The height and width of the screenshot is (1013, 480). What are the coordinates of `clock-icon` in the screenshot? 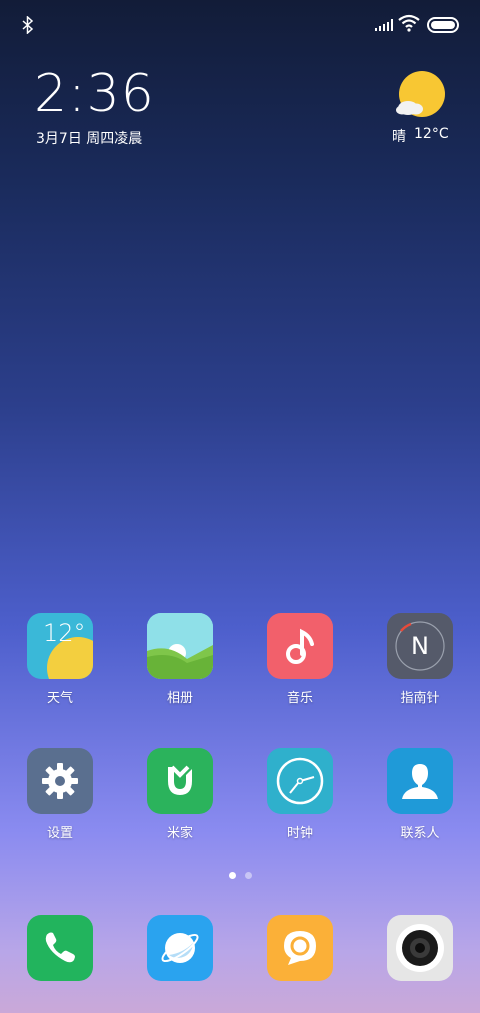 It's located at (300, 781).